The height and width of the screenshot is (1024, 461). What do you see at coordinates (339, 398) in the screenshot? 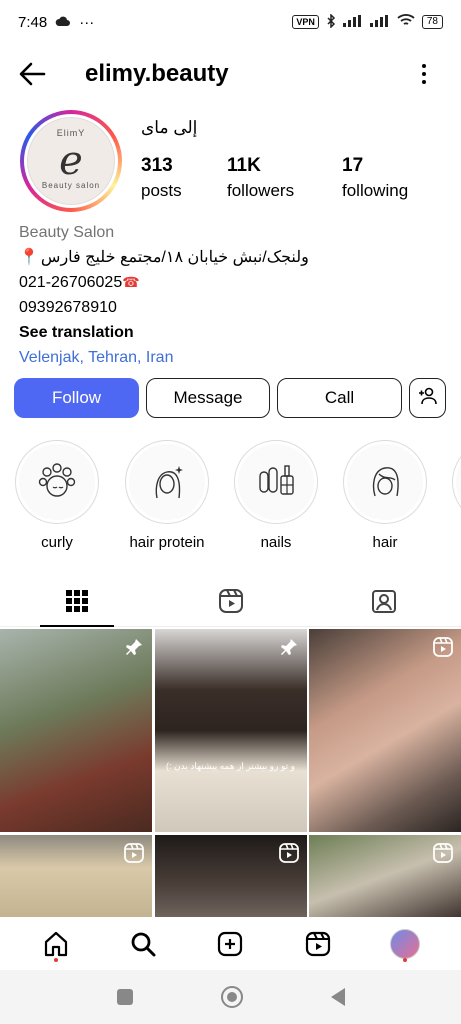
I see `call-button: Call` at bounding box center [339, 398].